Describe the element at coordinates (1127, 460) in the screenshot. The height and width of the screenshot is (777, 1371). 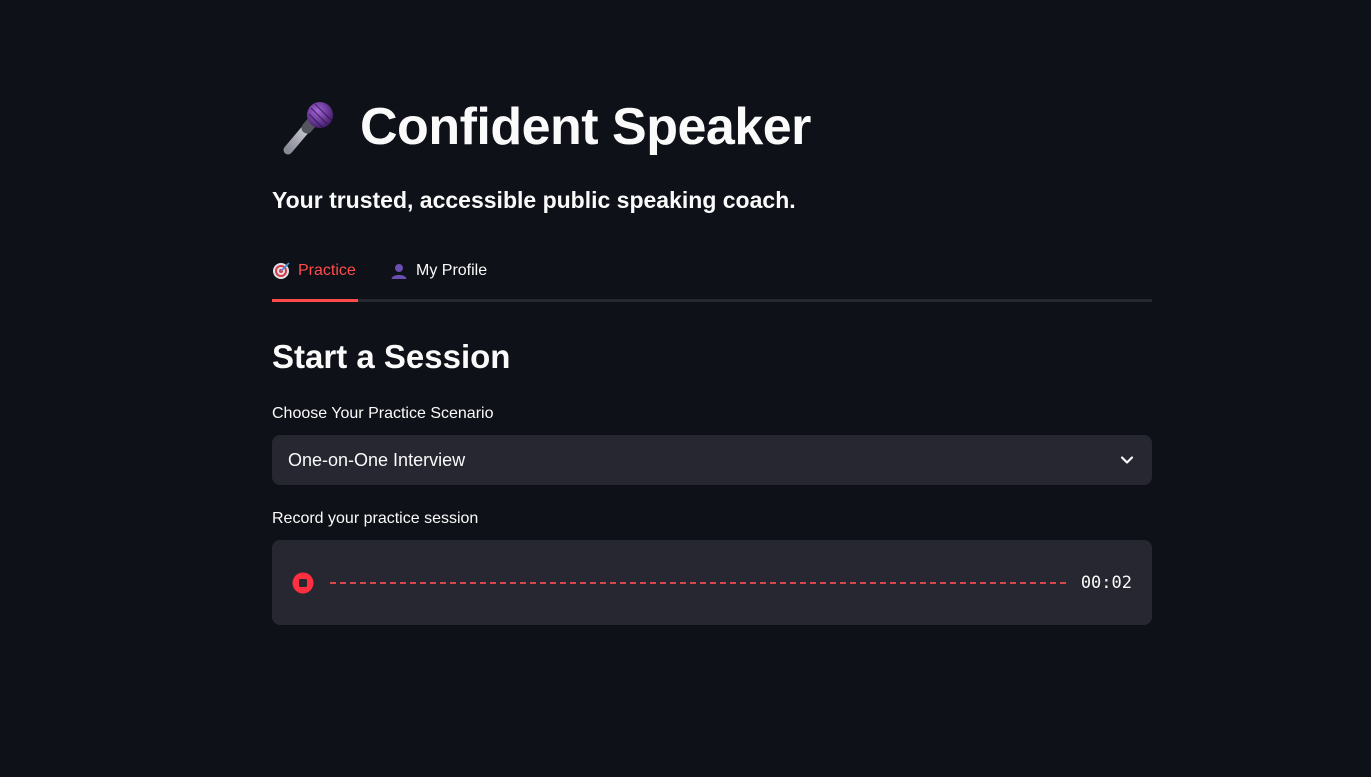
I see `chevron-down-icon` at that location.